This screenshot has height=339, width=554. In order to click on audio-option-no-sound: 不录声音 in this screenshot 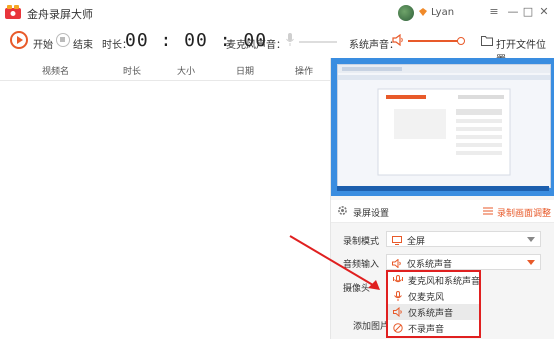, I will do `click(433, 328)`.